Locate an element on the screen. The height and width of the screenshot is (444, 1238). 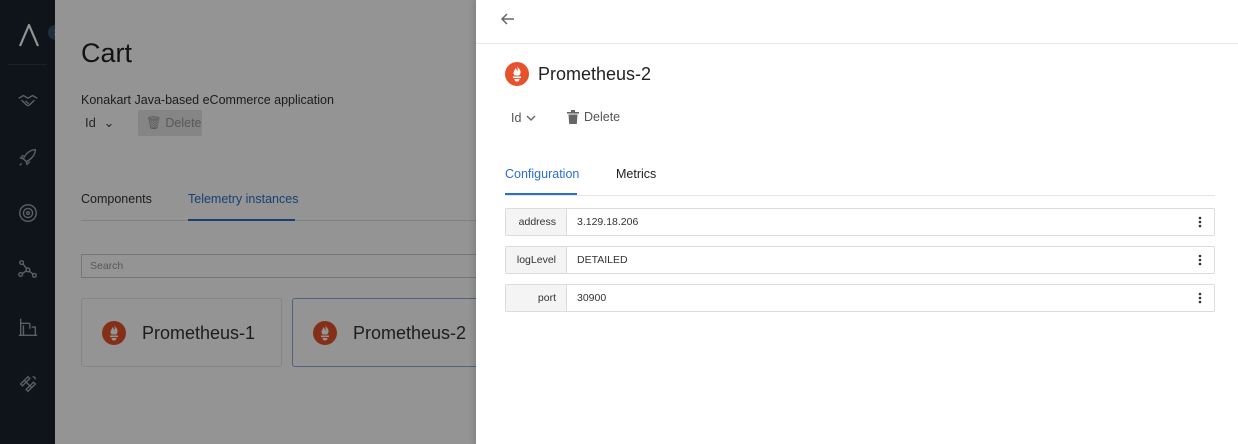
property-row-loglevel: logLevel DETAILED is located at coordinates (860, 260).